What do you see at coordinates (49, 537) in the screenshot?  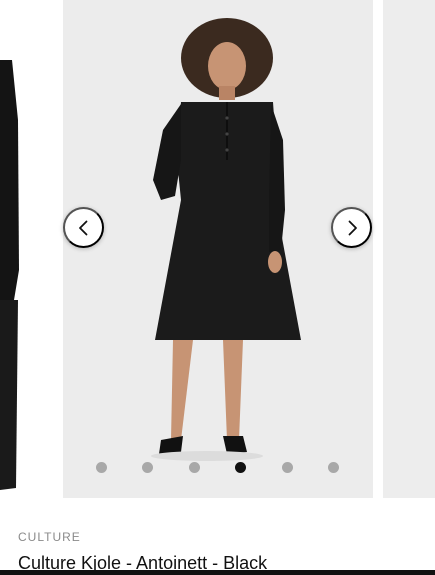 I see `product-brand: CULTURE` at bounding box center [49, 537].